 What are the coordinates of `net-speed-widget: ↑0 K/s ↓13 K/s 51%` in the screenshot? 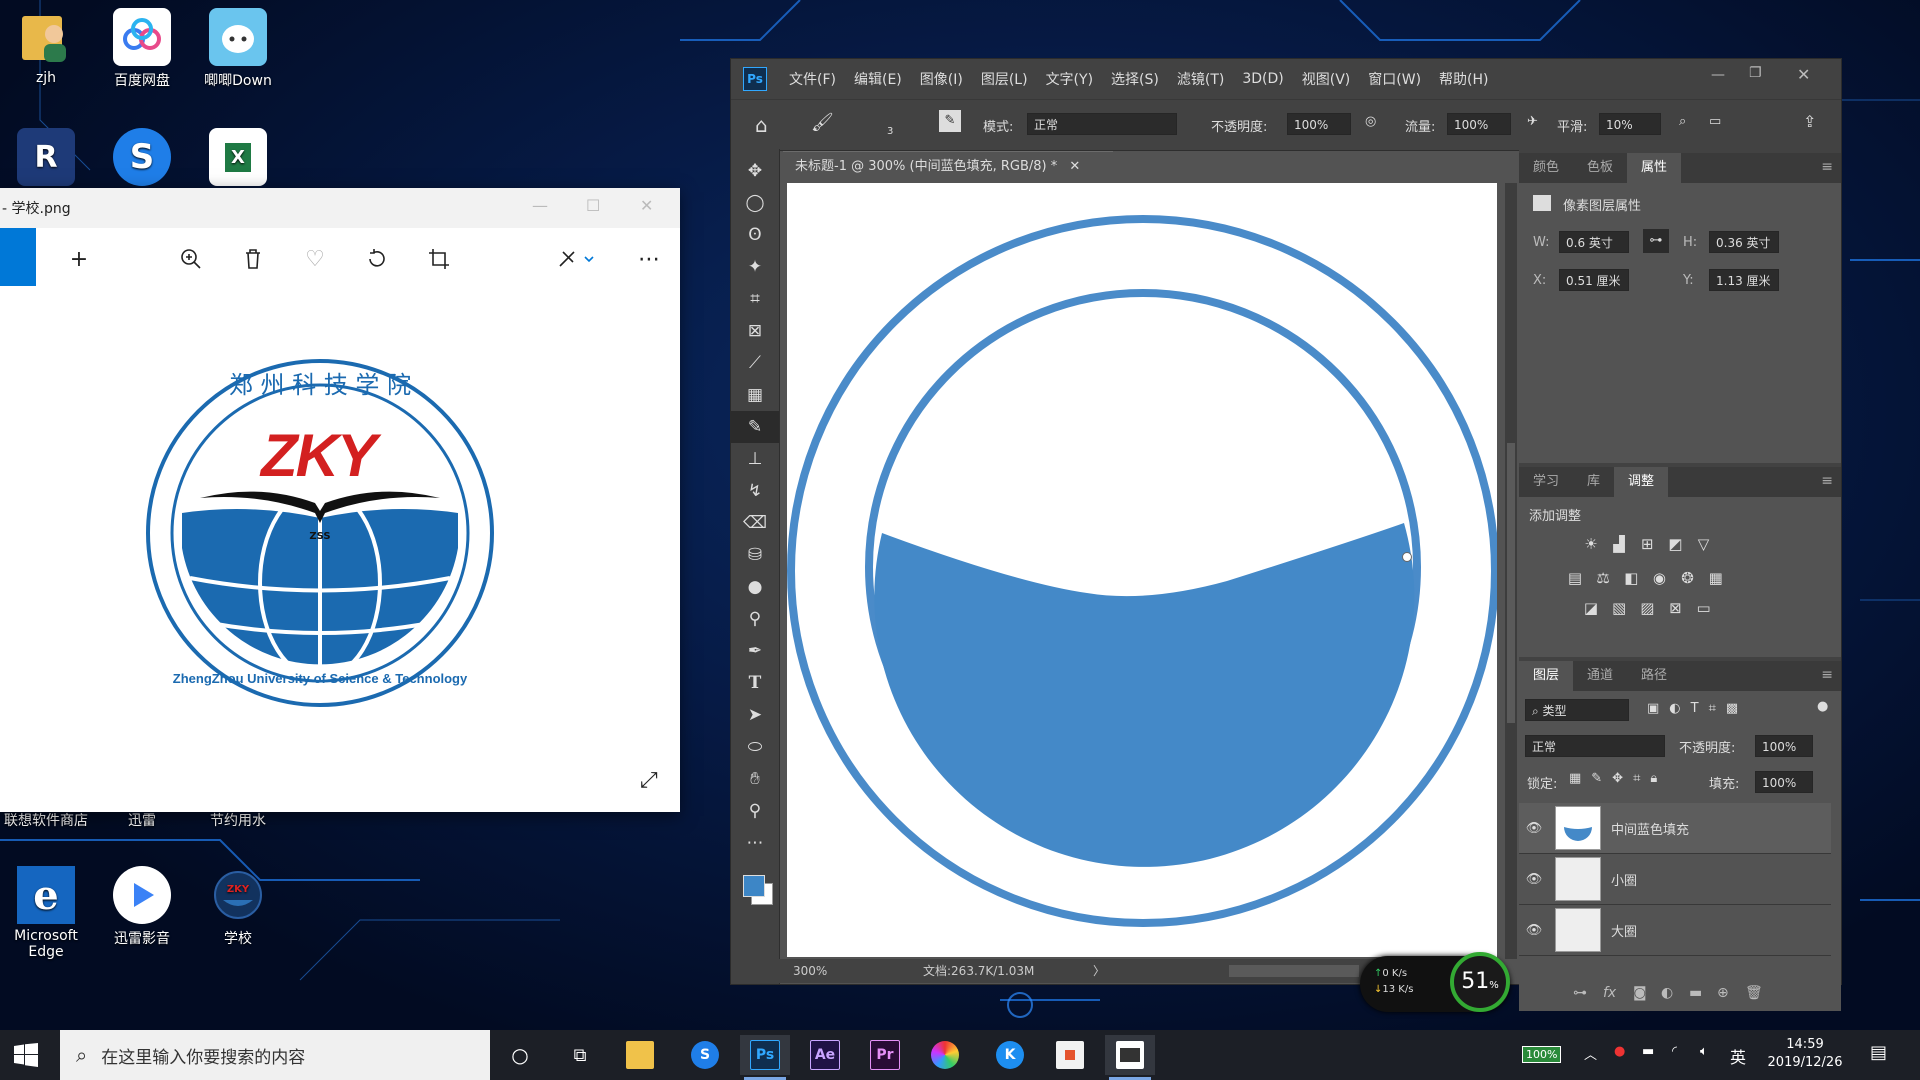 It's located at (1435, 982).